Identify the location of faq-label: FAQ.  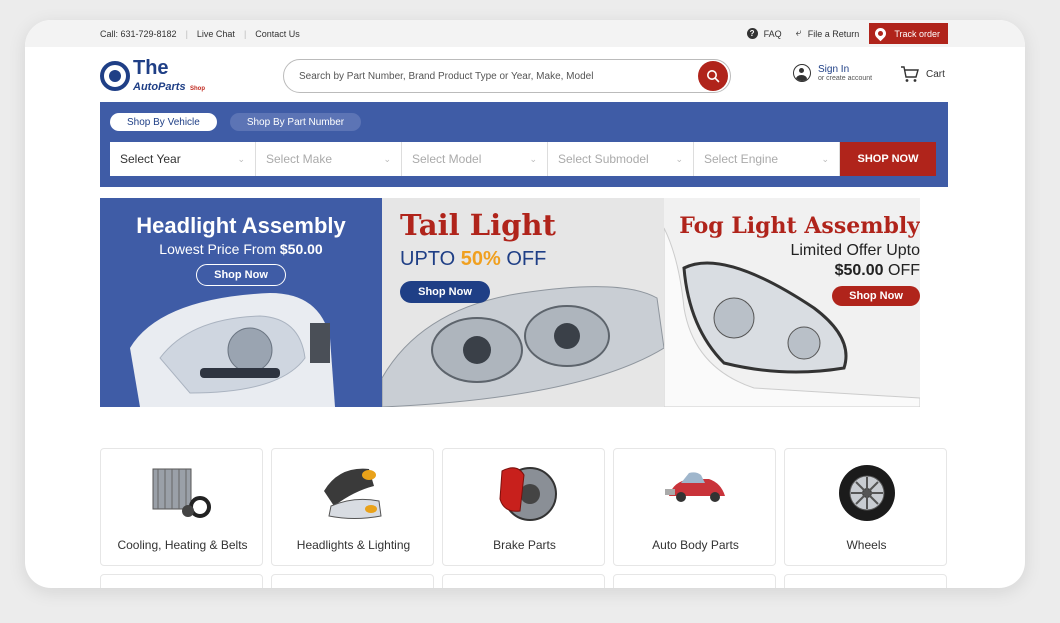
(772, 33).